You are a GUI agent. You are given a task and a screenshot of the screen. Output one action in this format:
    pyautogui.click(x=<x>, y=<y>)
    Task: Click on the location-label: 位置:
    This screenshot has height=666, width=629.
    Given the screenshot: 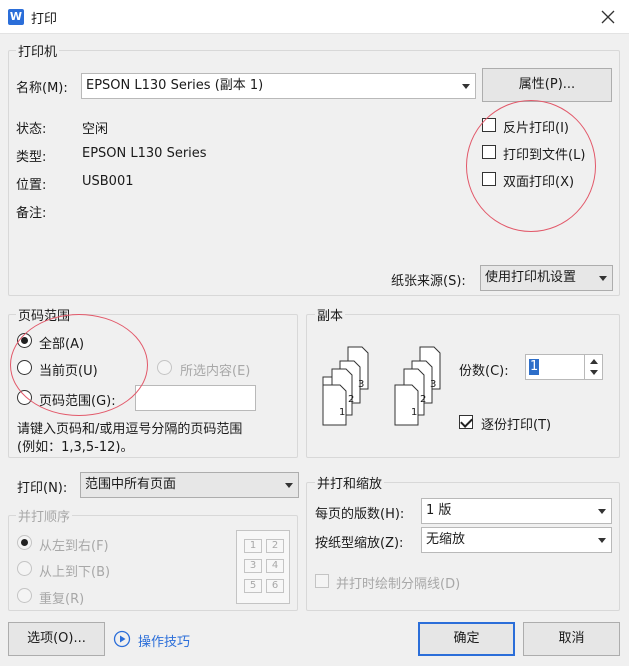 What is the action you would take?
    pyautogui.click(x=31, y=185)
    